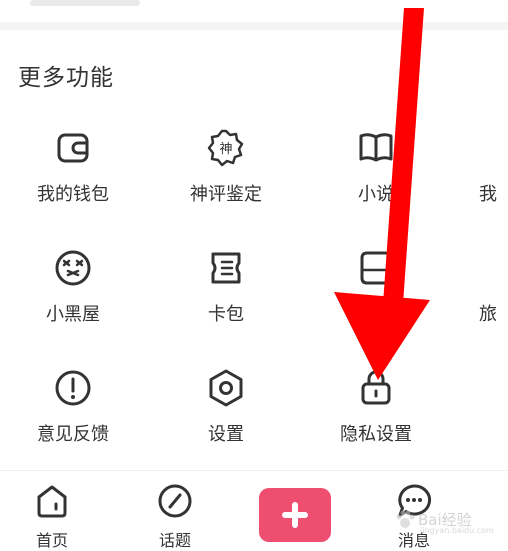  What do you see at coordinates (376, 413) in the screenshot?
I see `grid-item-privacy-settings: 隐私设置` at bounding box center [376, 413].